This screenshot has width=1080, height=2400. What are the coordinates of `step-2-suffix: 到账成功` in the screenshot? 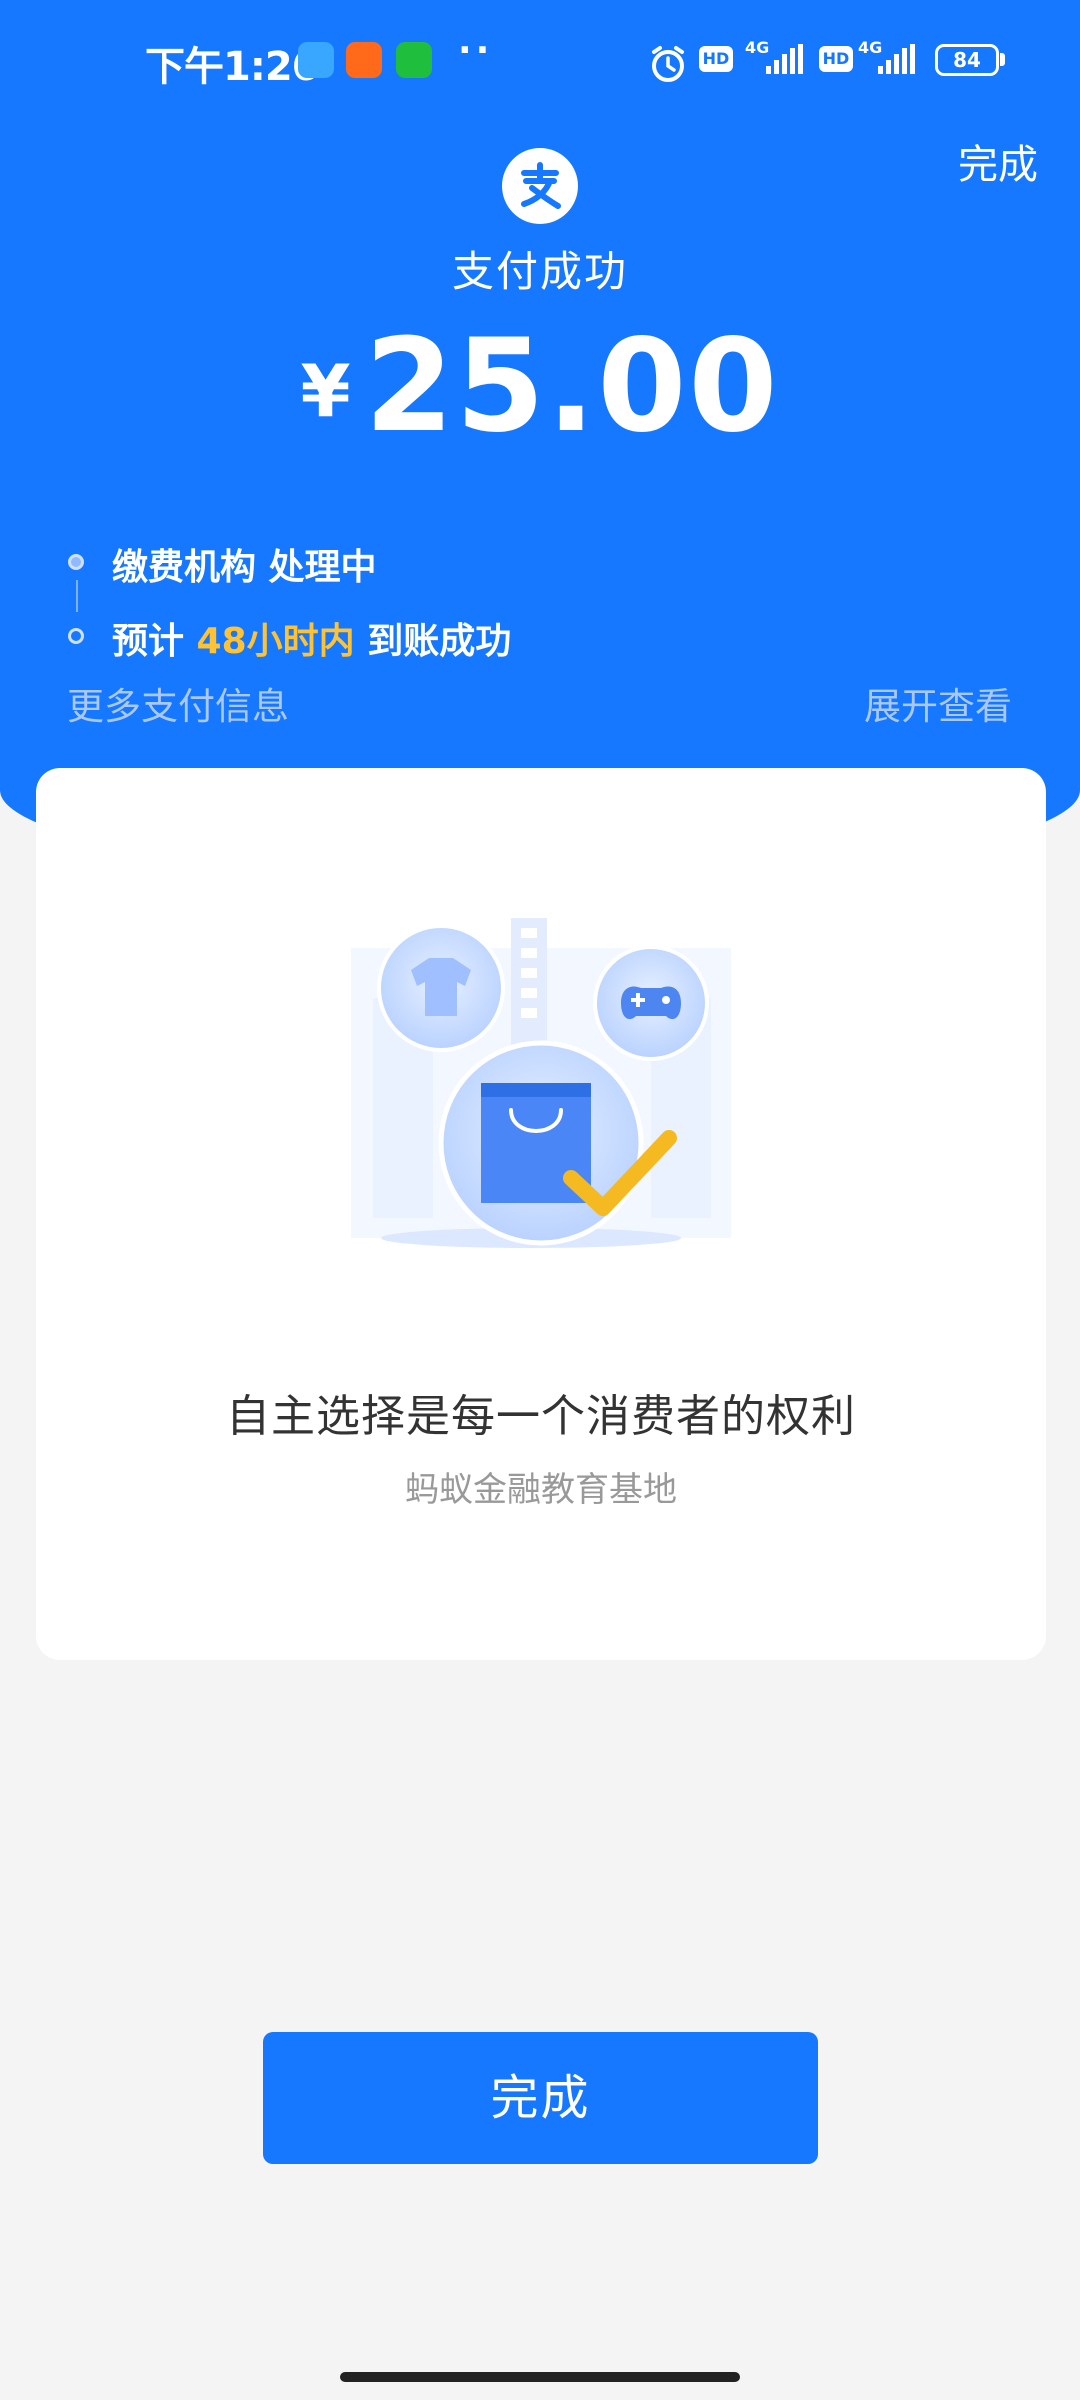 It's located at (433, 641).